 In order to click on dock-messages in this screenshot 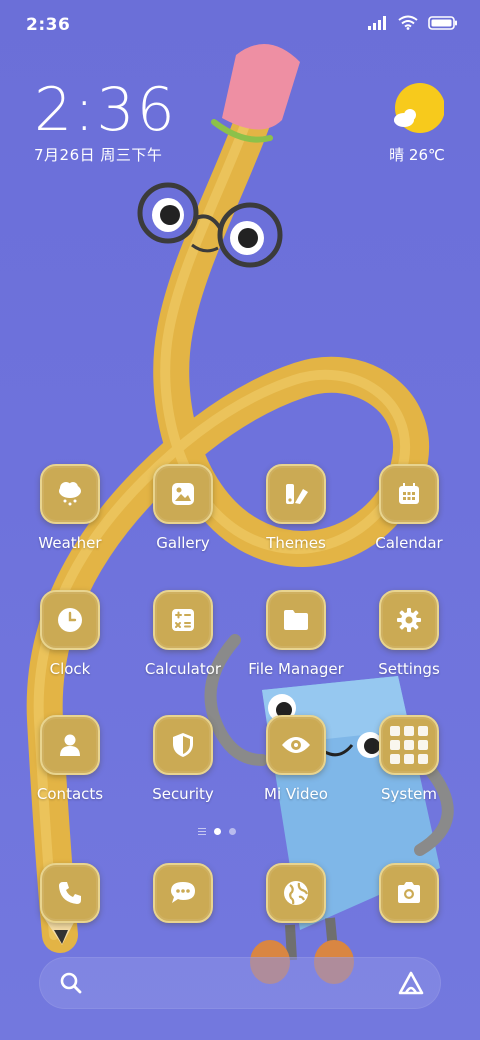, I will do `click(183, 893)`.